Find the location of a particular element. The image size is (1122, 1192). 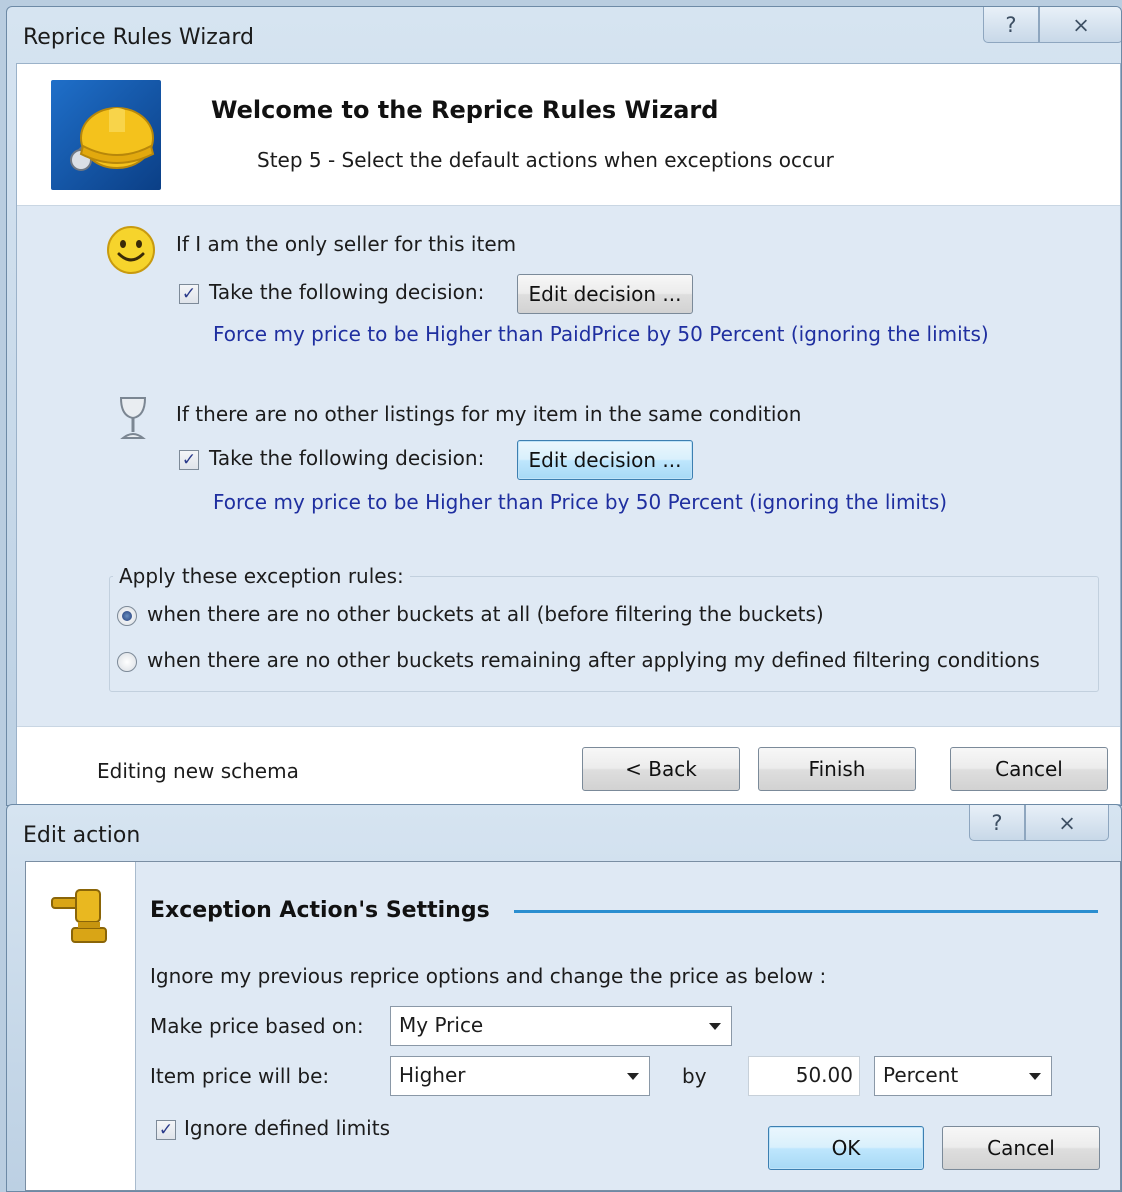

finish-button: Finish is located at coordinates (837, 769).